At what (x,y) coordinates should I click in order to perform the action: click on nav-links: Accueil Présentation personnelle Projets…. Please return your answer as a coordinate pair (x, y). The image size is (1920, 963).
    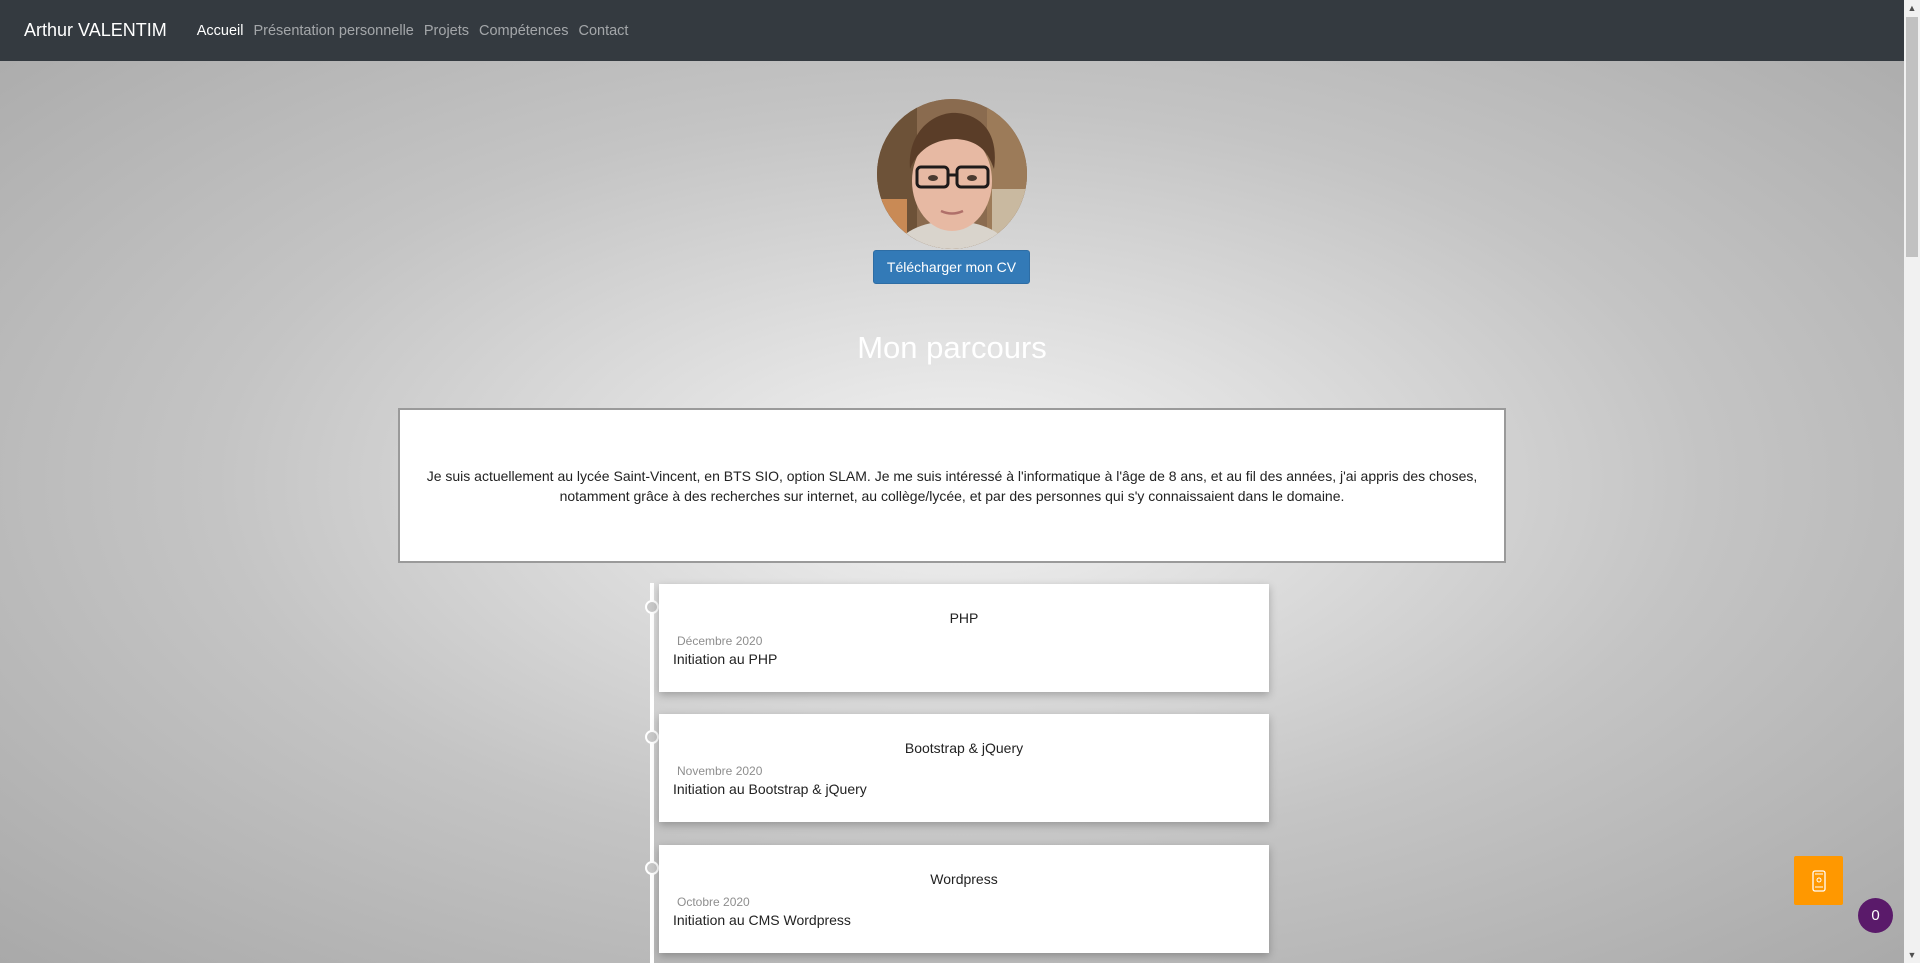
    Looking at the image, I should click on (418, 31).